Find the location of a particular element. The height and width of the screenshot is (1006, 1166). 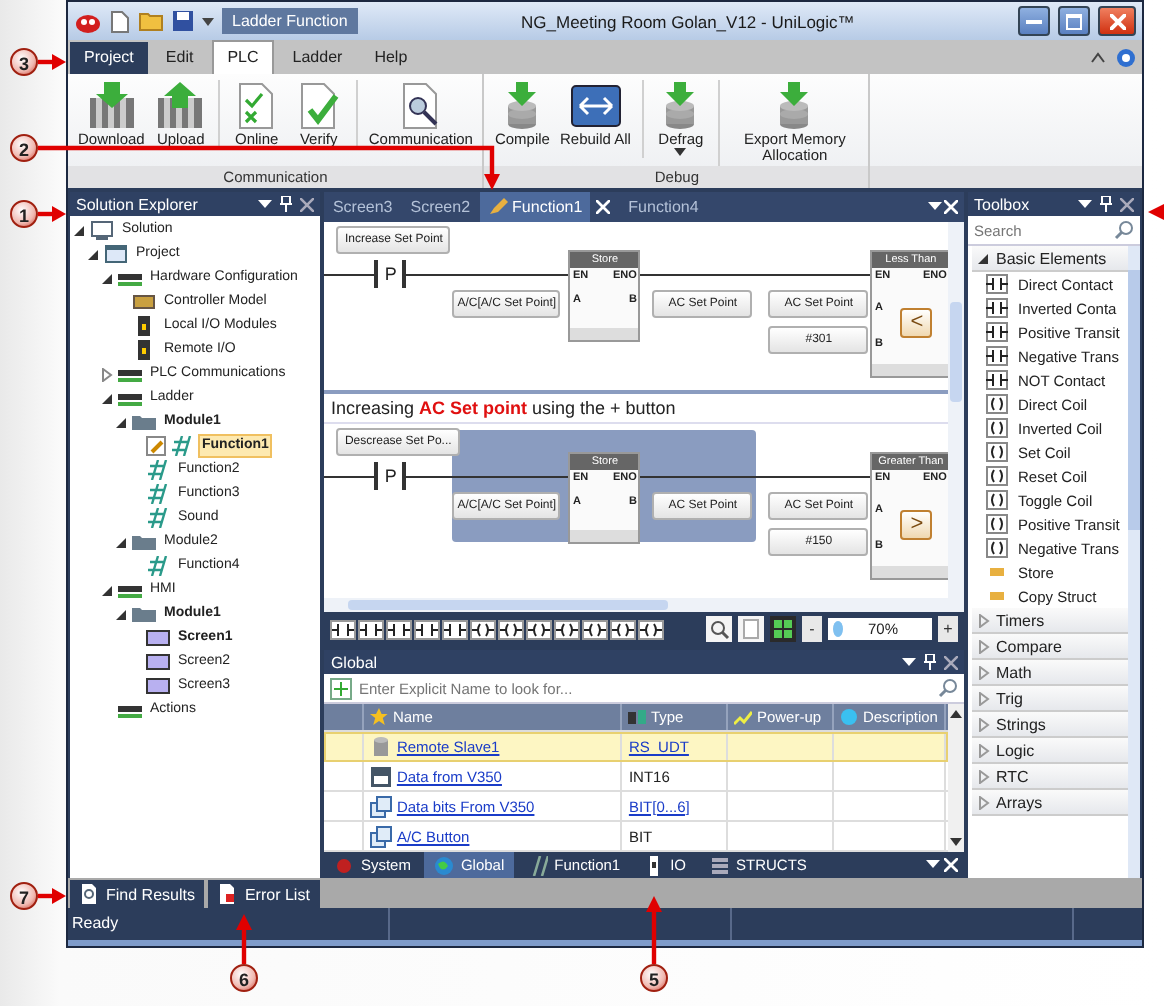

menu-tab: Help is located at coordinates (391, 58).